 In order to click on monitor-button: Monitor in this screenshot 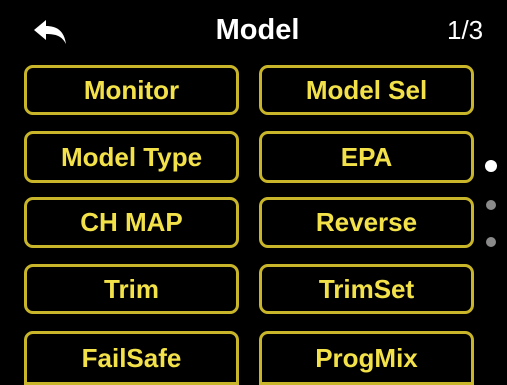, I will do `click(131, 90)`.